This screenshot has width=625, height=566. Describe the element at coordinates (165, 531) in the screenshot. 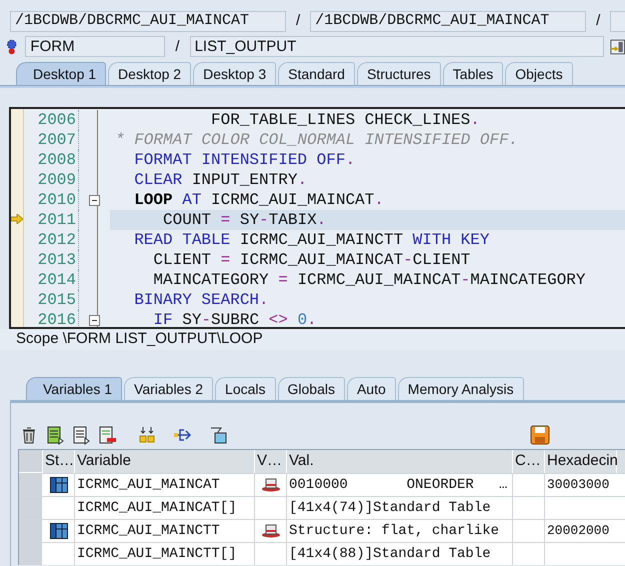

I see `table-cell: ICRMC_AUI_MAINCTT` at that location.